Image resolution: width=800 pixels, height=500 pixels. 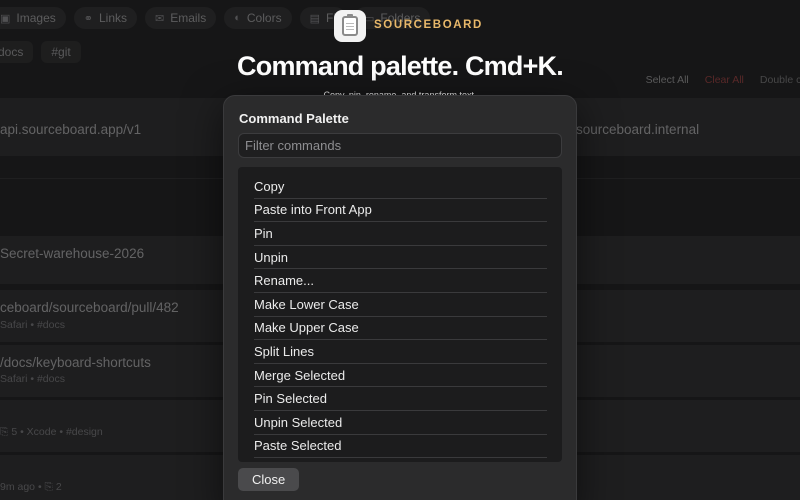 What do you see at coordinates (400, 145) in the screenshot?
I see `filter-commands-input` at bounding box center [400, 145].